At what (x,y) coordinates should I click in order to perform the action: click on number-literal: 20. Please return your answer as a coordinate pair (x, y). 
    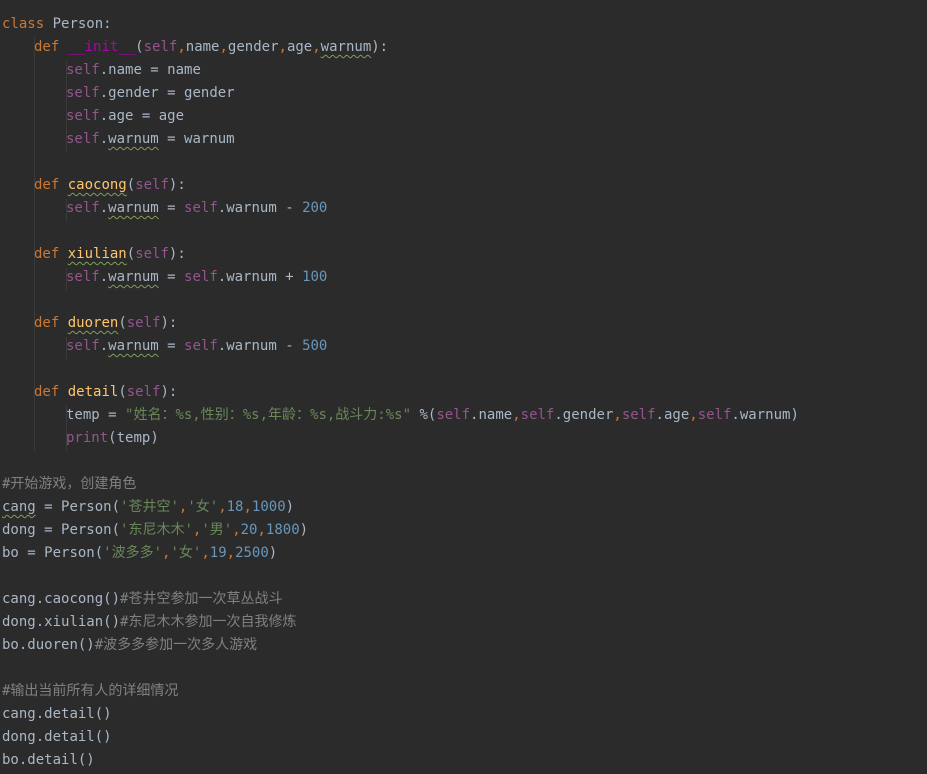
    Looking at the image, I should click on (249, 530).